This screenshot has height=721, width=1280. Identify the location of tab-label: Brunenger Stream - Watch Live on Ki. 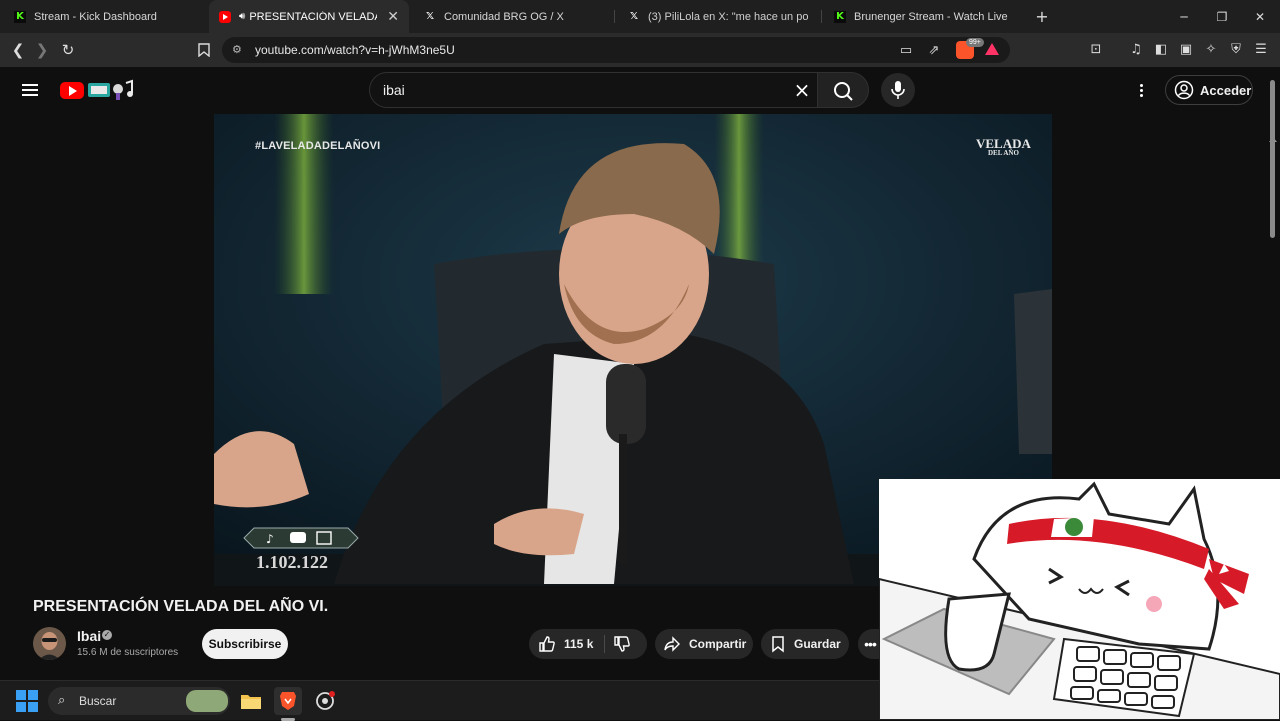
(931, 16).